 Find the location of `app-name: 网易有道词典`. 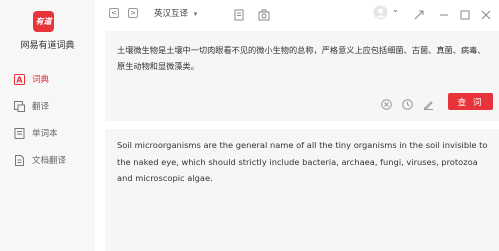

app-name: 网易有道词典 is located at coordinates (47, 46).